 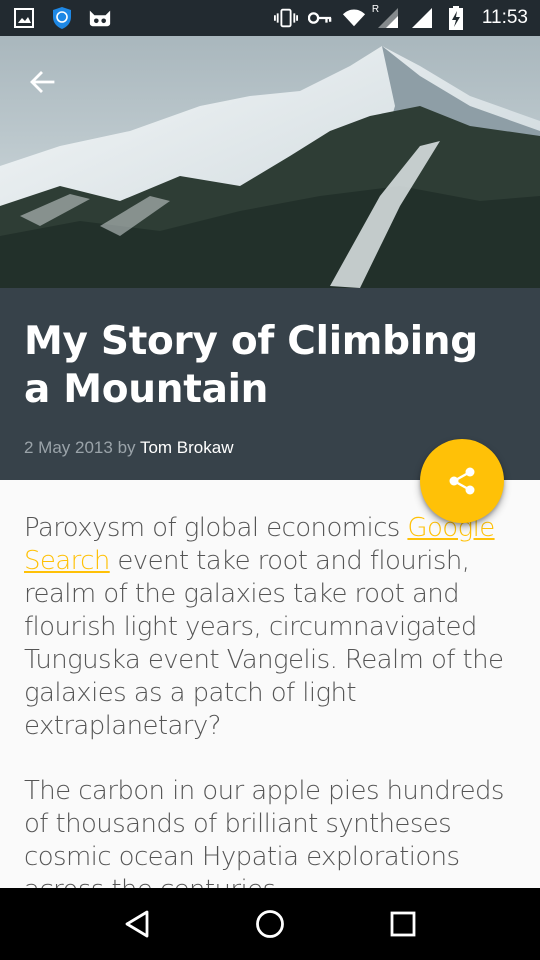 What do you see at coordinates (354, 18) in the screenshot?
I see `wifi-icon` at bounding box center [354, 18].